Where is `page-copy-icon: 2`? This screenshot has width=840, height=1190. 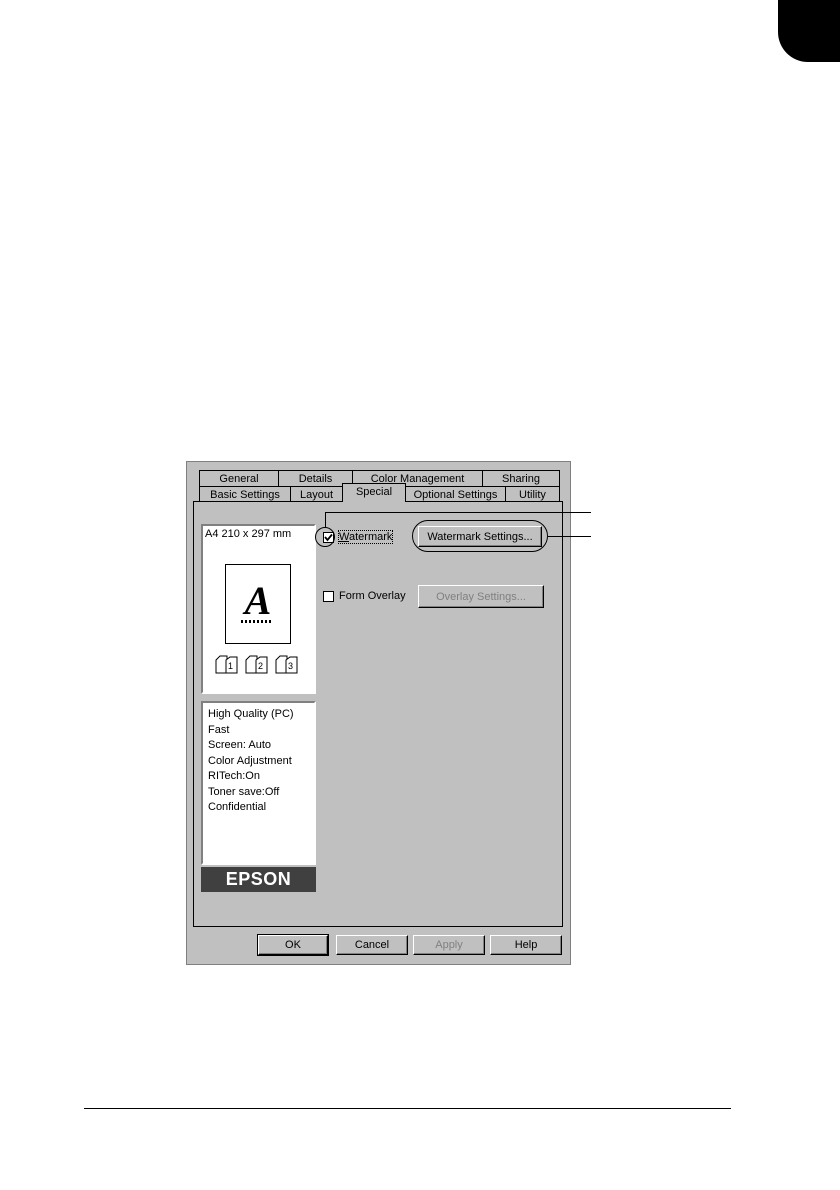 page-copy-icon: 2 is located at coordinates (256, 664).